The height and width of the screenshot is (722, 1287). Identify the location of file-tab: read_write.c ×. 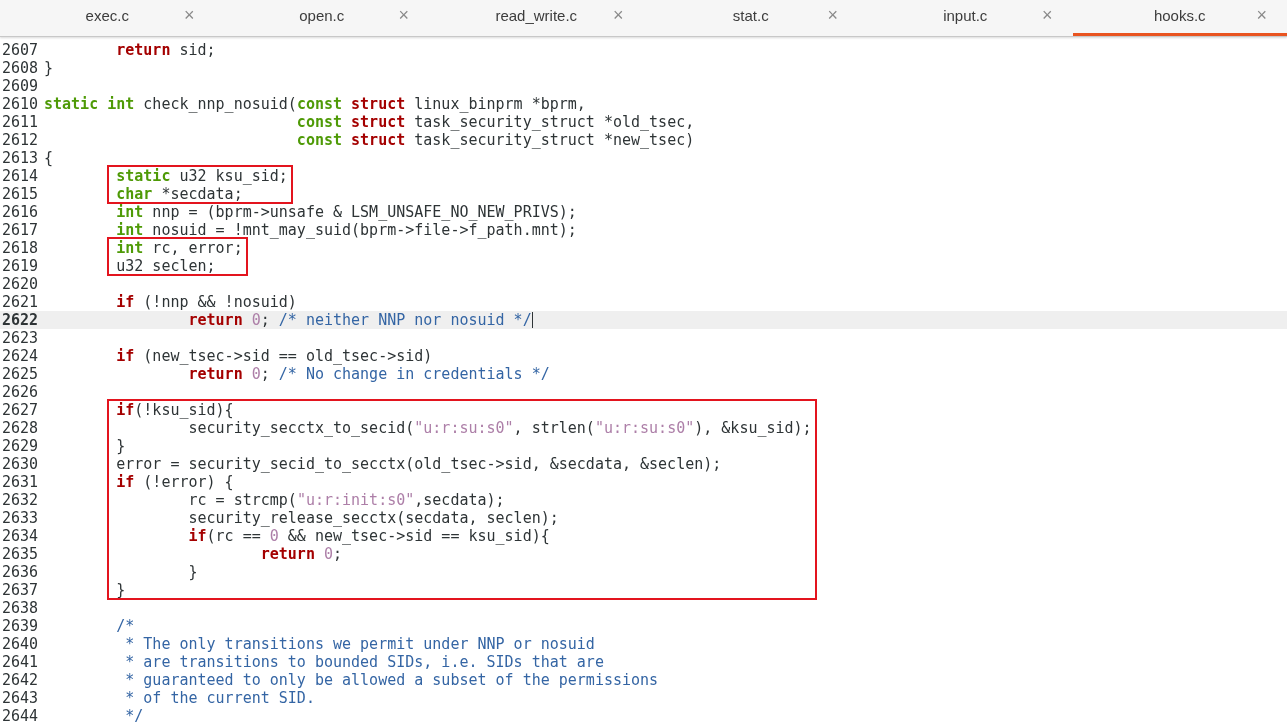
(536, 18).